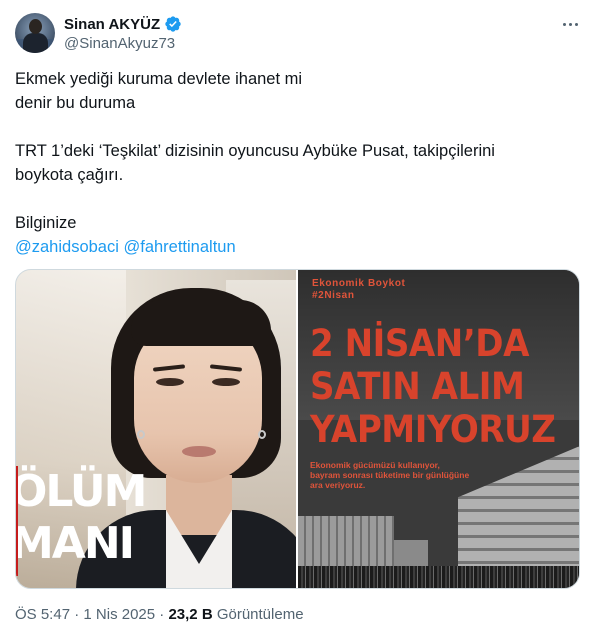 The height and width of the screenshot is (641, 593). I want to click on avatar-torso, so click(35, 43).